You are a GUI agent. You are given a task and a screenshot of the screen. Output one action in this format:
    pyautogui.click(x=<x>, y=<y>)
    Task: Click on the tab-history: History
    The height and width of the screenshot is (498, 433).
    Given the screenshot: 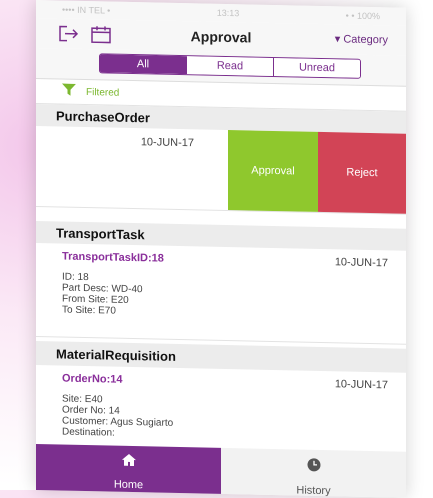 What is the action you would take?
    pyautogui.click(x=313, y=472)
    